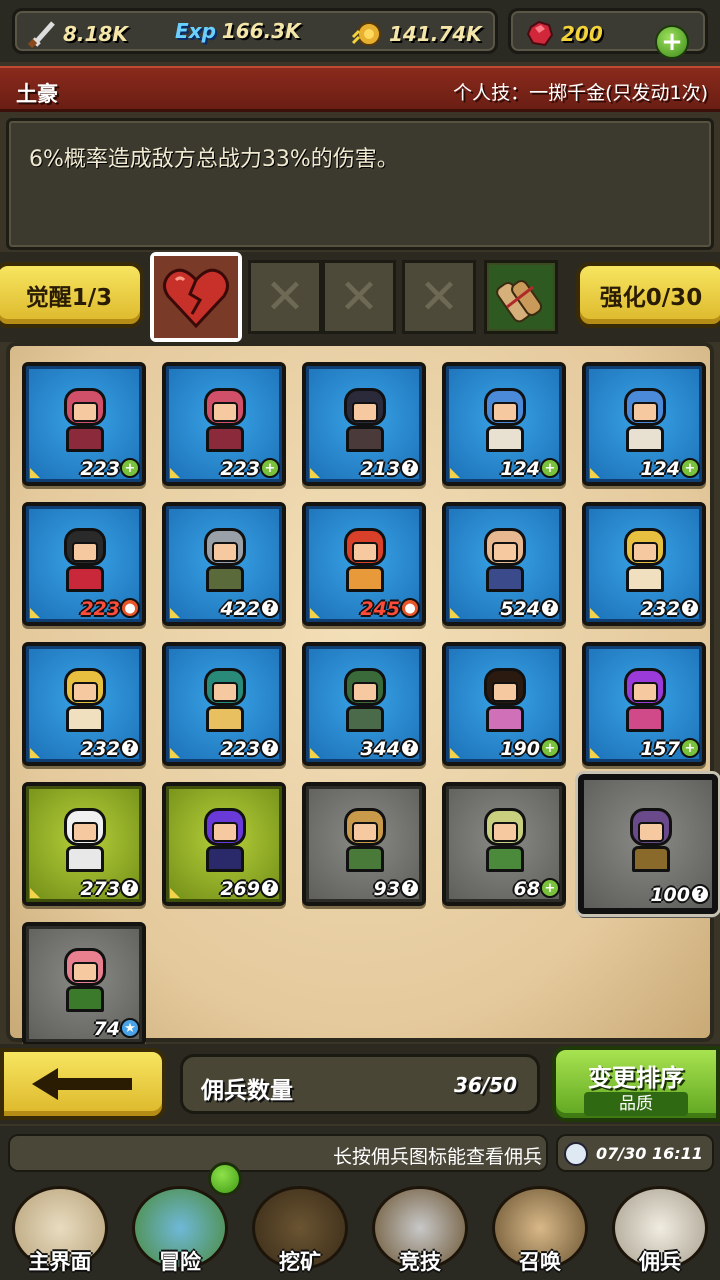  I want to click on mercenary-card: 74 ★, so click(84, 984).